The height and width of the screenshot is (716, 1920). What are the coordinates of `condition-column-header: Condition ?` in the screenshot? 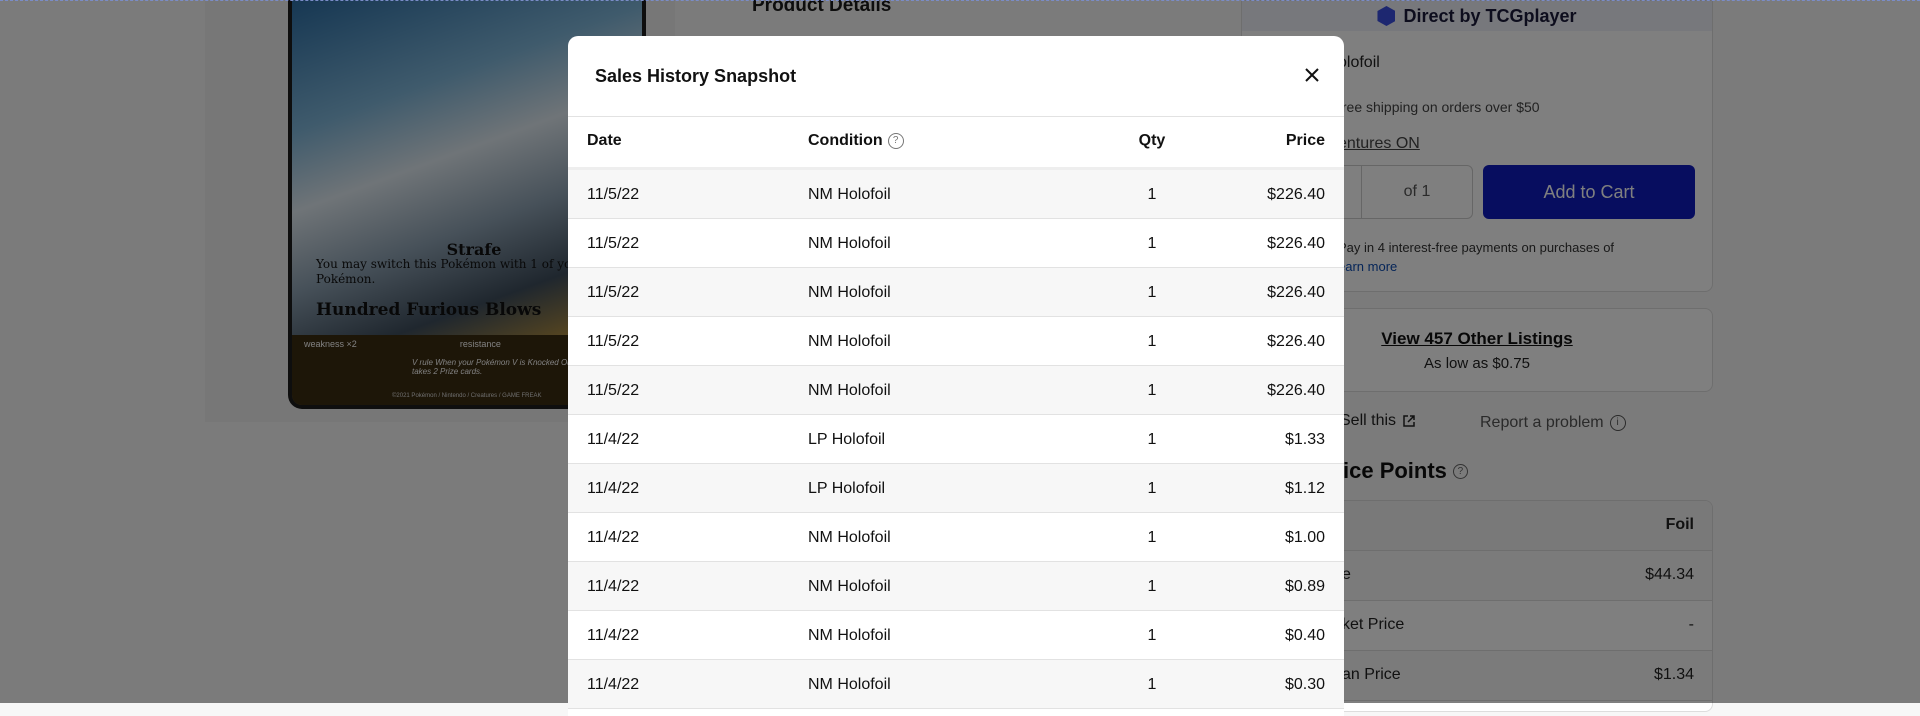 It's located at (856, 141).